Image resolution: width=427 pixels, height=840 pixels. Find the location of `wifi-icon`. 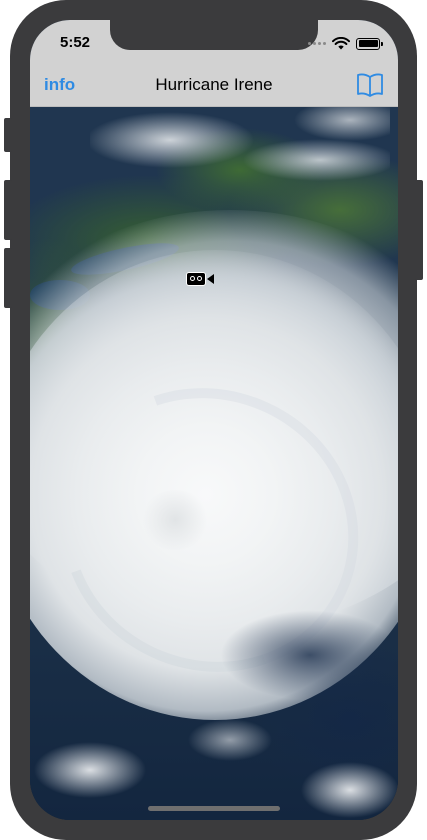

wifi-icon is located at coordinates (341, 43).